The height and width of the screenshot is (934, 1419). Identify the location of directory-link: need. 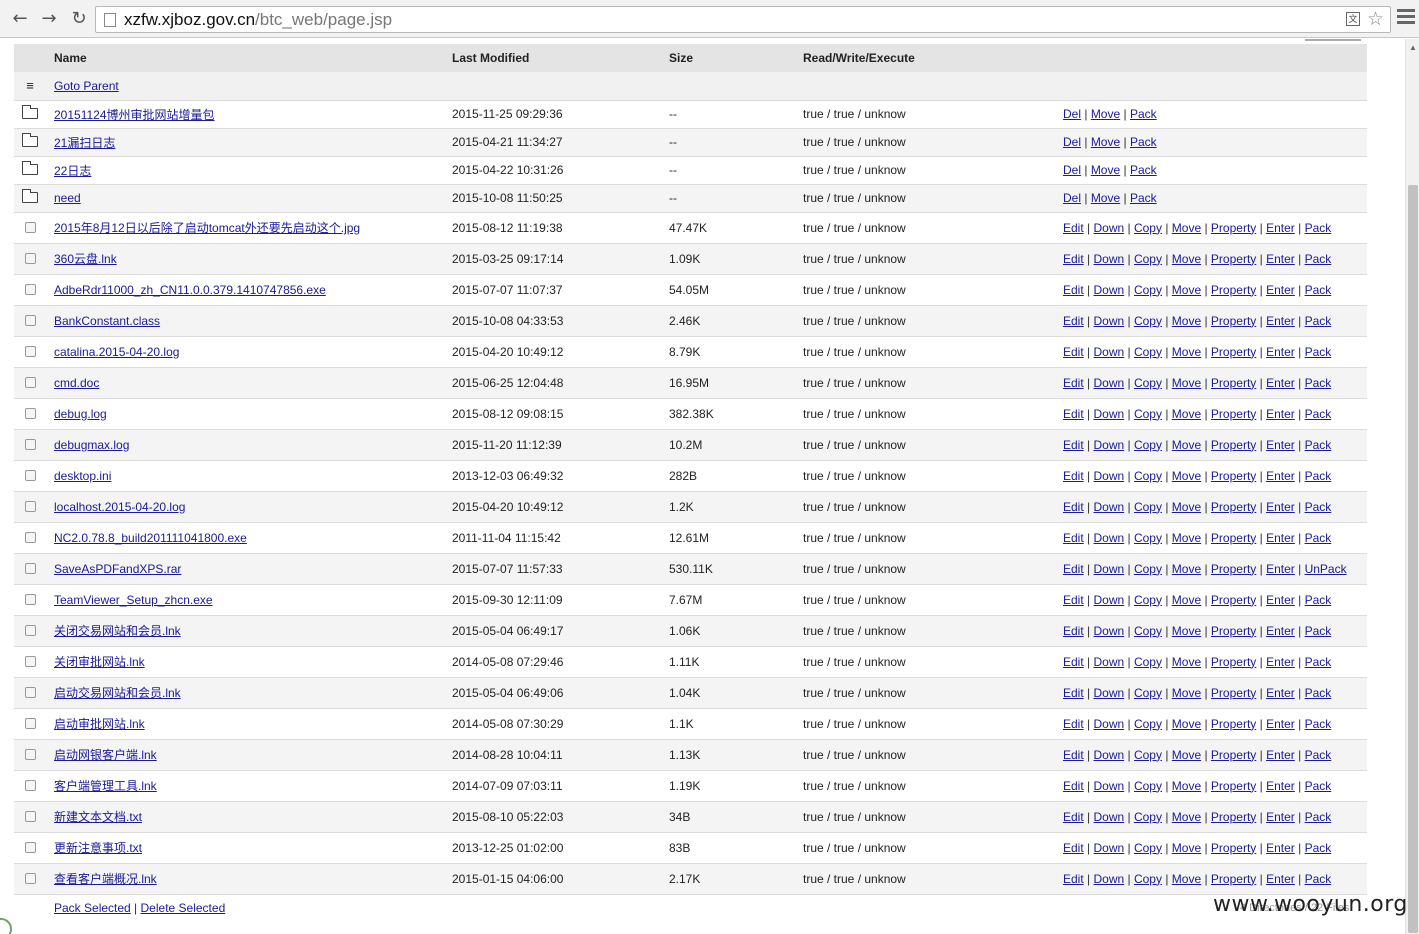
(67, 198).